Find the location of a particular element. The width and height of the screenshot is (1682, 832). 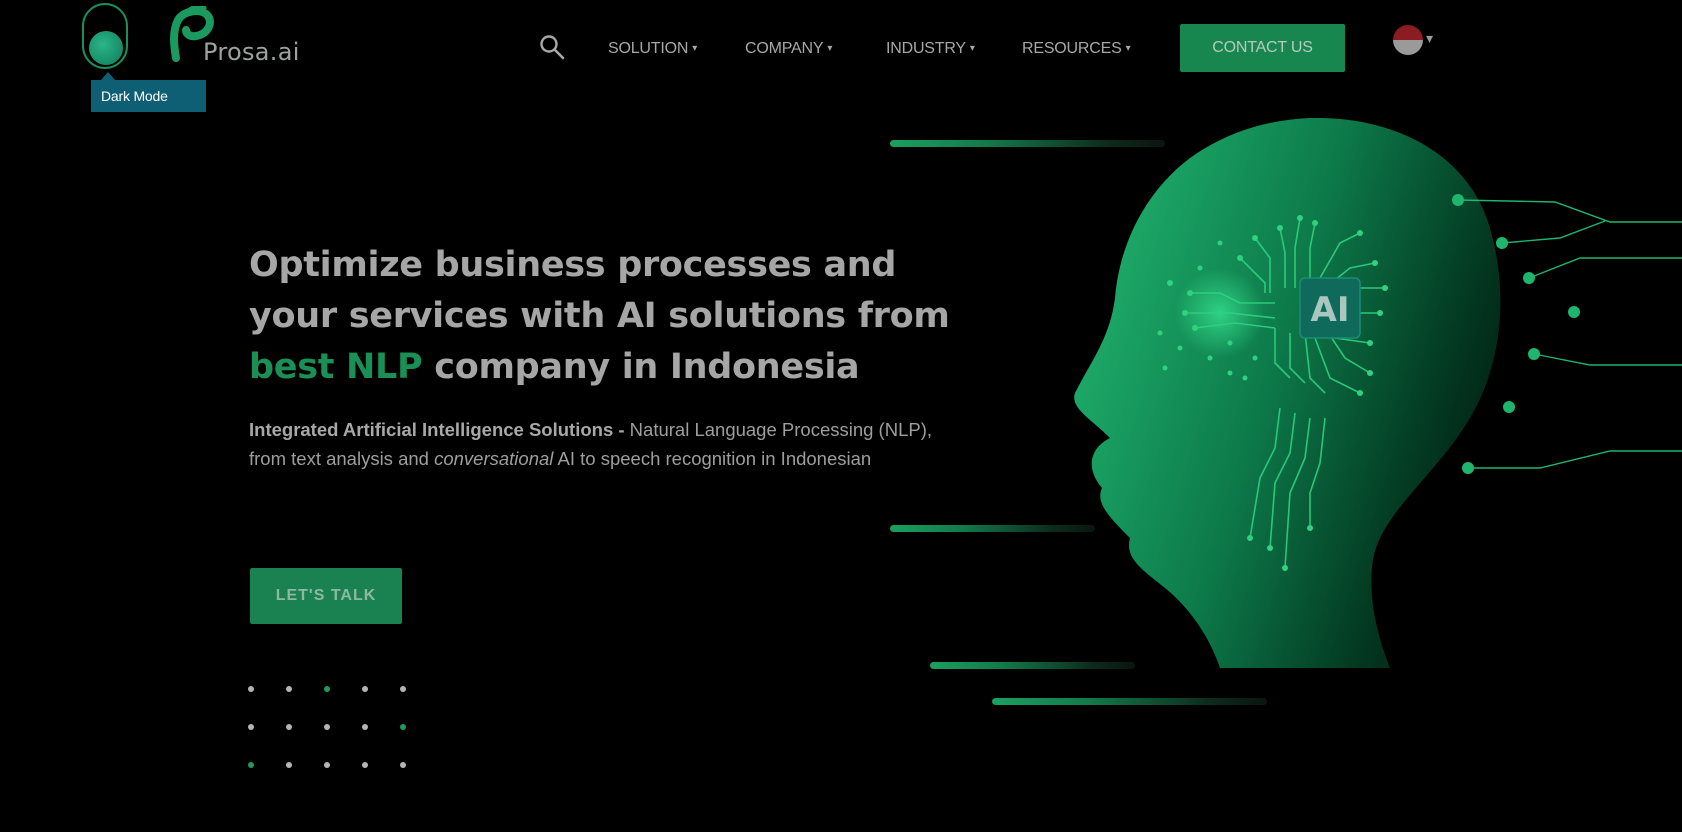

toggle-knob is located at coordinates (106, 48).